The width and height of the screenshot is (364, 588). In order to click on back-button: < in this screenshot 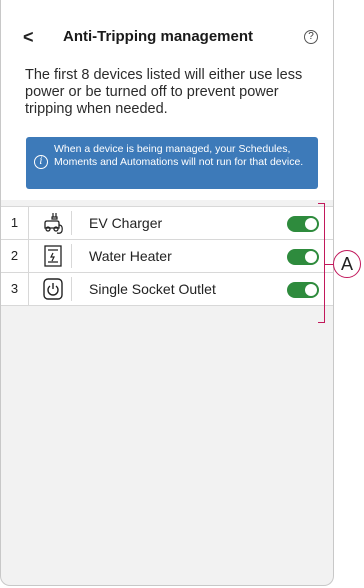, I will do `click(31, 38)`.